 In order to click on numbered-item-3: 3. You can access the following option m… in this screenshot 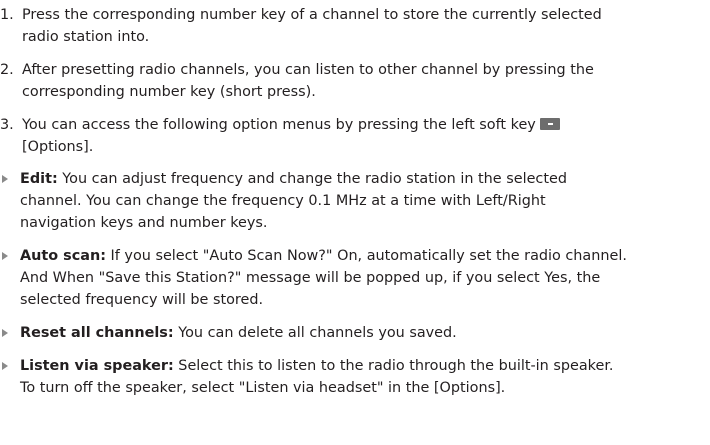, I will do `click(350, 136)`.